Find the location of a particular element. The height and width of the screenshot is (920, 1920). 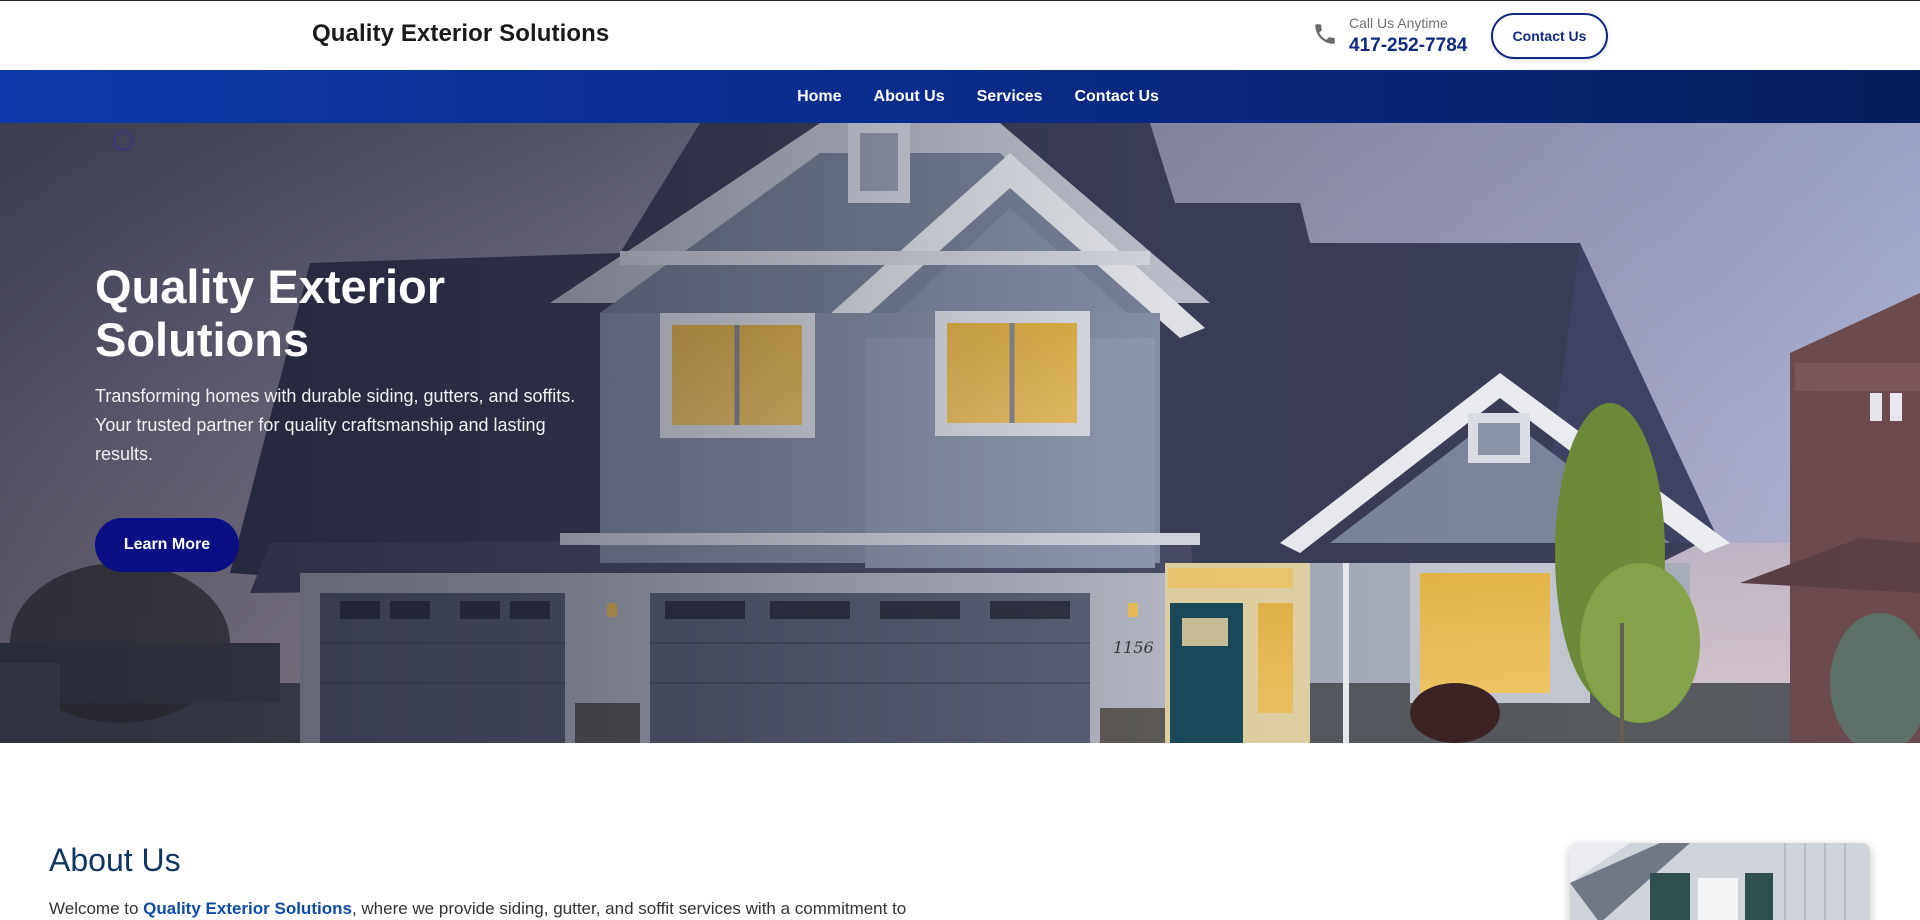

nav-about-us: About Us is located at coordinates (909, 97).